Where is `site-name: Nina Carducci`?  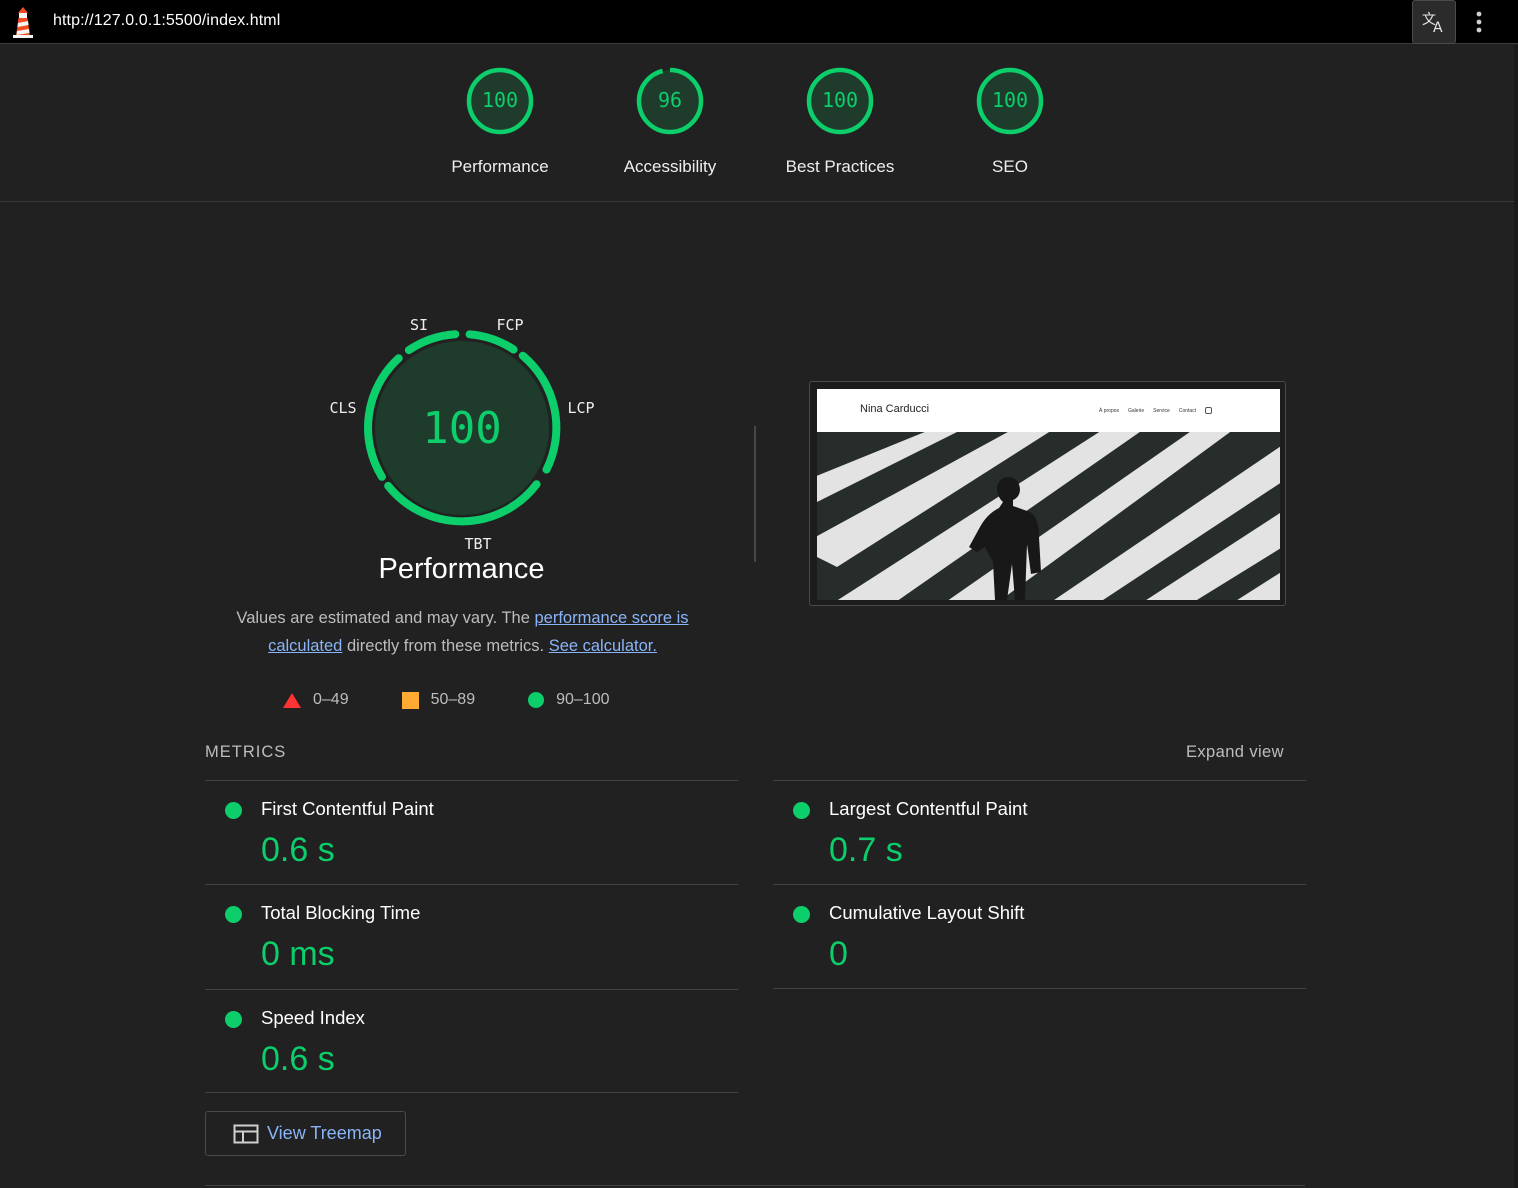 site-name: Nina Carducci is located at coordinates (895, 409).